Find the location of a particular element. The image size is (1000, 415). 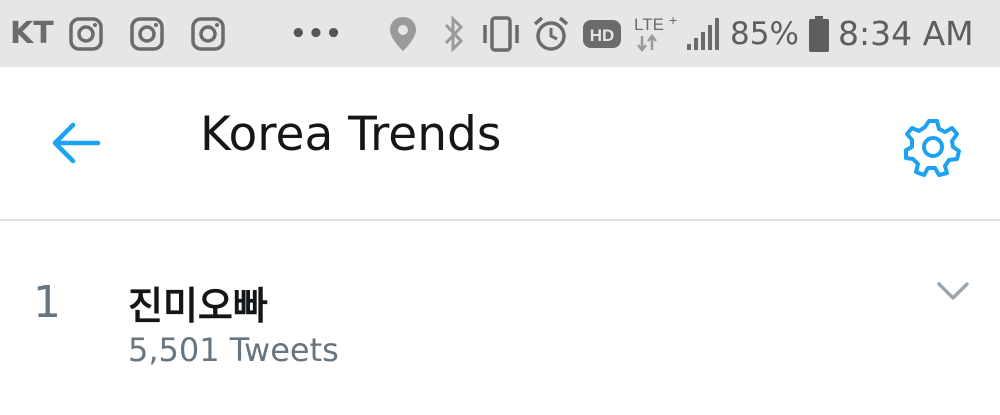

svg-text: HD is located at coordinates (602, 35).